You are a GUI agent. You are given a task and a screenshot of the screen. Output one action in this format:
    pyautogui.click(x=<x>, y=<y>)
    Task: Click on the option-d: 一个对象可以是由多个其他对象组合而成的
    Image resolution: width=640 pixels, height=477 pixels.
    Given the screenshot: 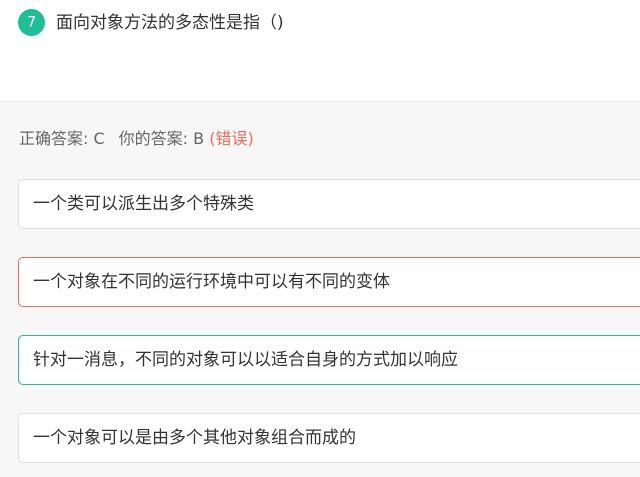 What is the action you would take?
    pyautogui.click(x=329, y=438)
    